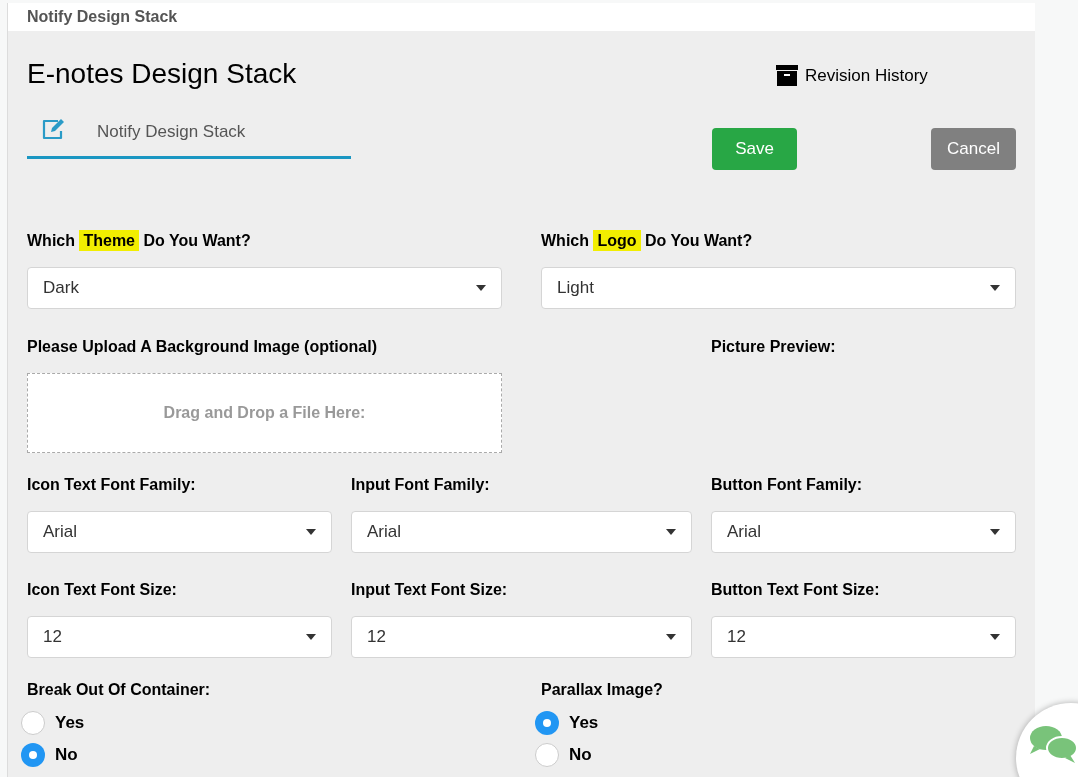 The image size is (1078, 777). Describe the element at coordinates (787, 485) in the screenshot. I see `field-label: Button Font Family:` at that location.